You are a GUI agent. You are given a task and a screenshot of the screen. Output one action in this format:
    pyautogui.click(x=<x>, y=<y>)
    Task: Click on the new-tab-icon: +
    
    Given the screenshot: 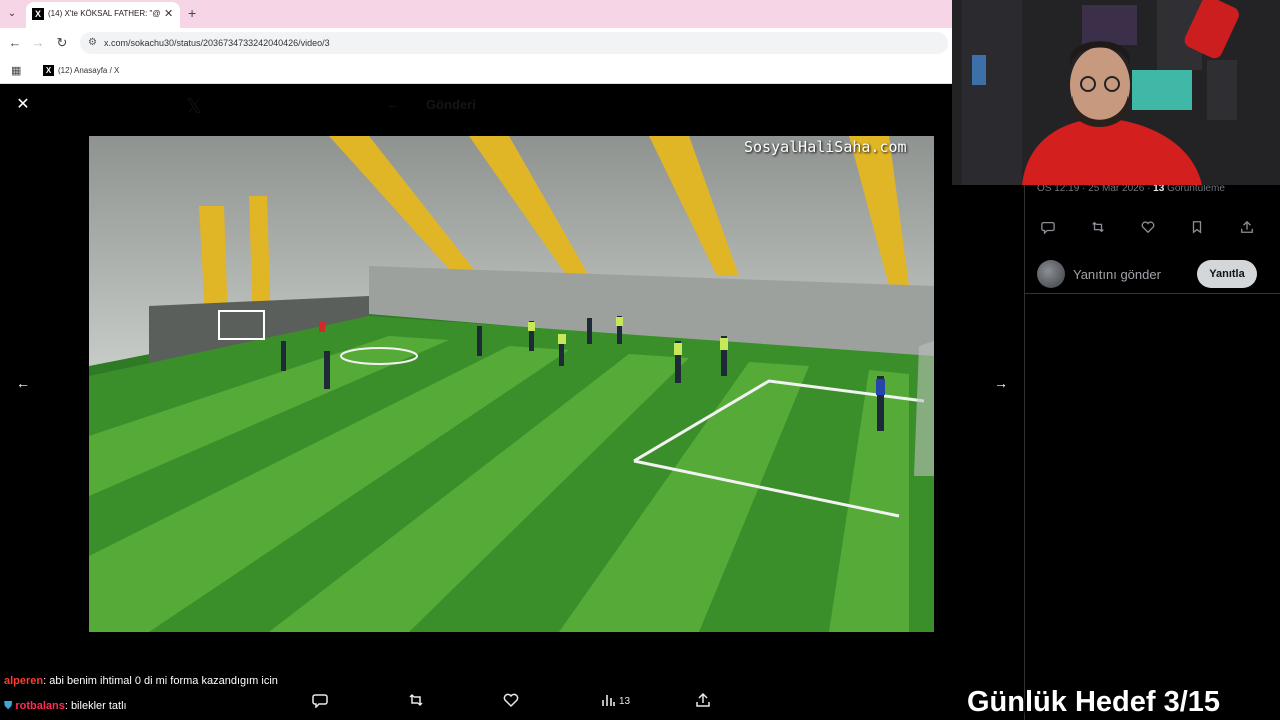 What is the action you would take?
    pyautogui.click(x=192, y=13)
    